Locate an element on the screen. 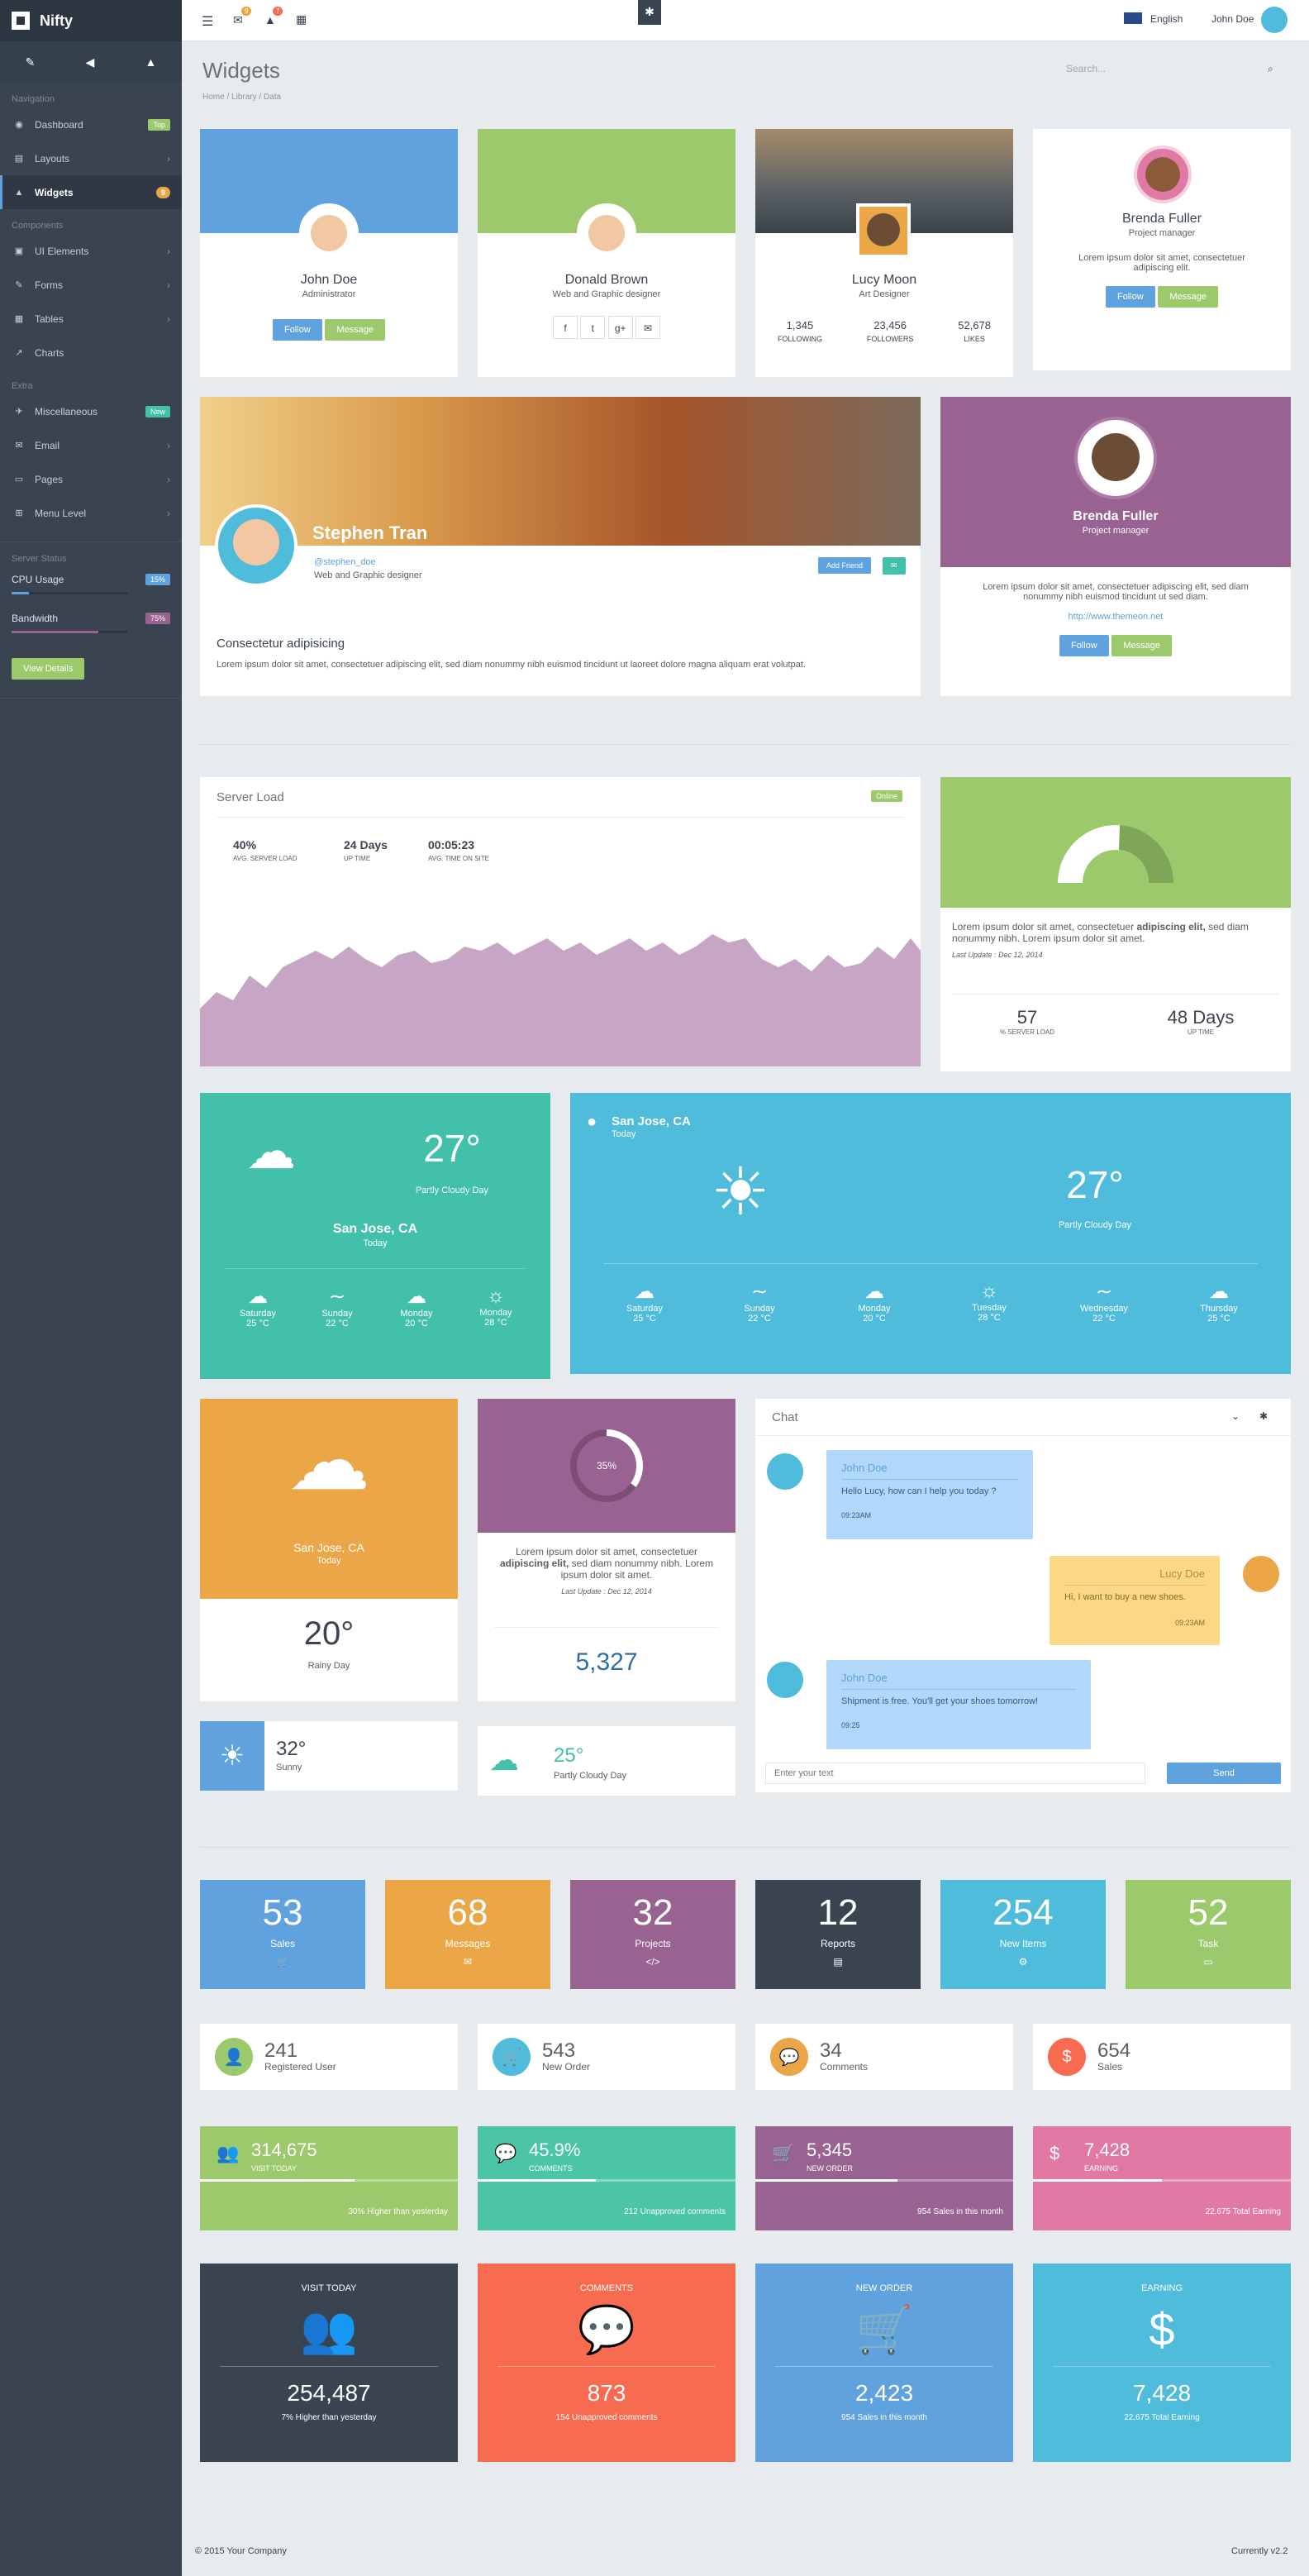 Image resolution: width=1309 pixels, height=2576 pixels. sidebar-item-label: Miscellaneous is located at coordinates (66, 411).